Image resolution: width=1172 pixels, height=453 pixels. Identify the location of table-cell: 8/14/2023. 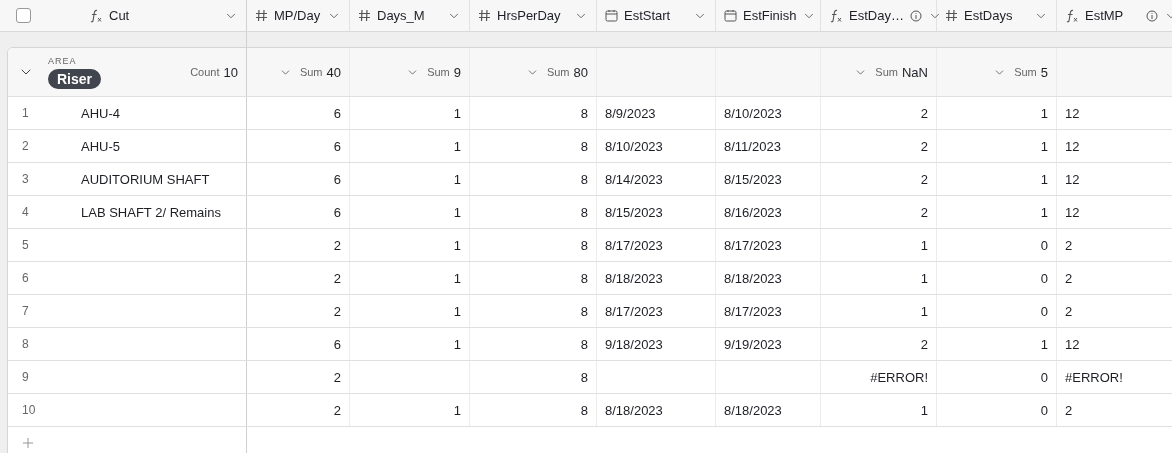
(634, 179).